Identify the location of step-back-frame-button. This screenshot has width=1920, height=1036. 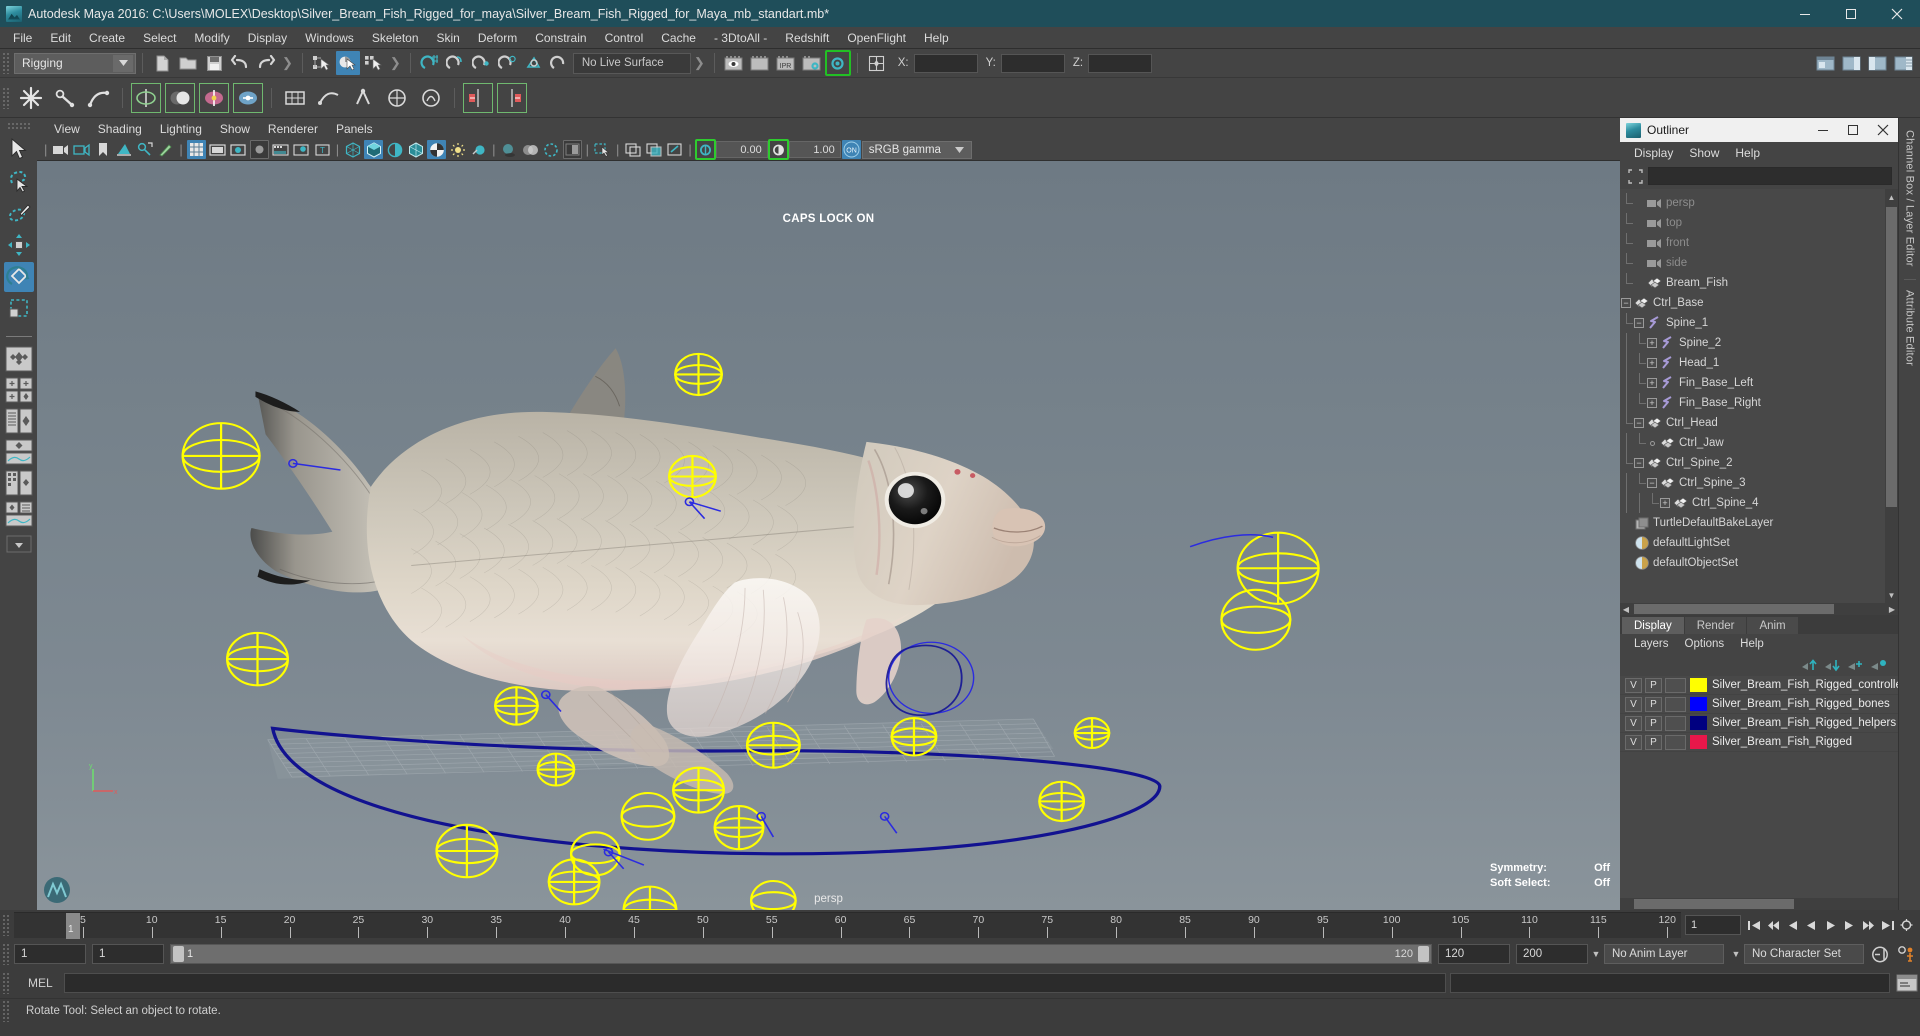
(1792, 925).